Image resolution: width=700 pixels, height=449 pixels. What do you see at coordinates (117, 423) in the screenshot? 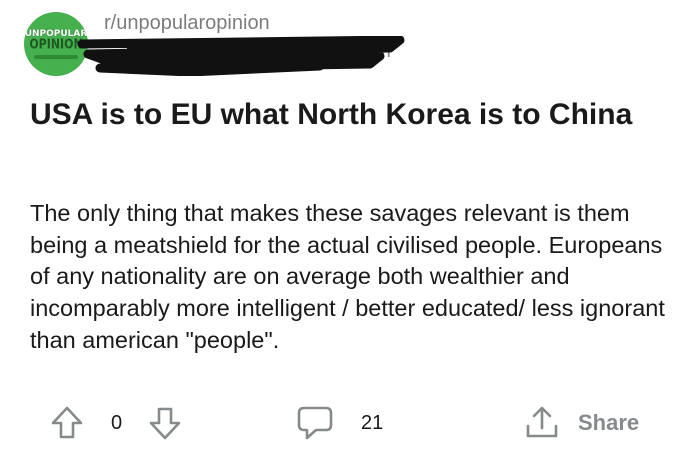
I see `vote-count: 0` at bounding box center [117, 423].